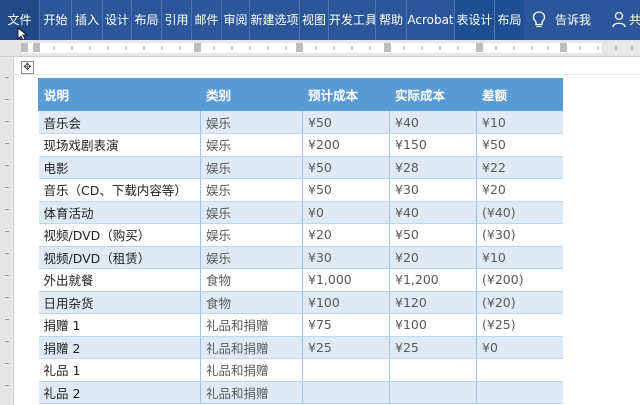 This screenshot has width=640, height=405. Describe the element at coordinates (87, 20) in the screenshot. I see `tab-insert: 插入` at that location.